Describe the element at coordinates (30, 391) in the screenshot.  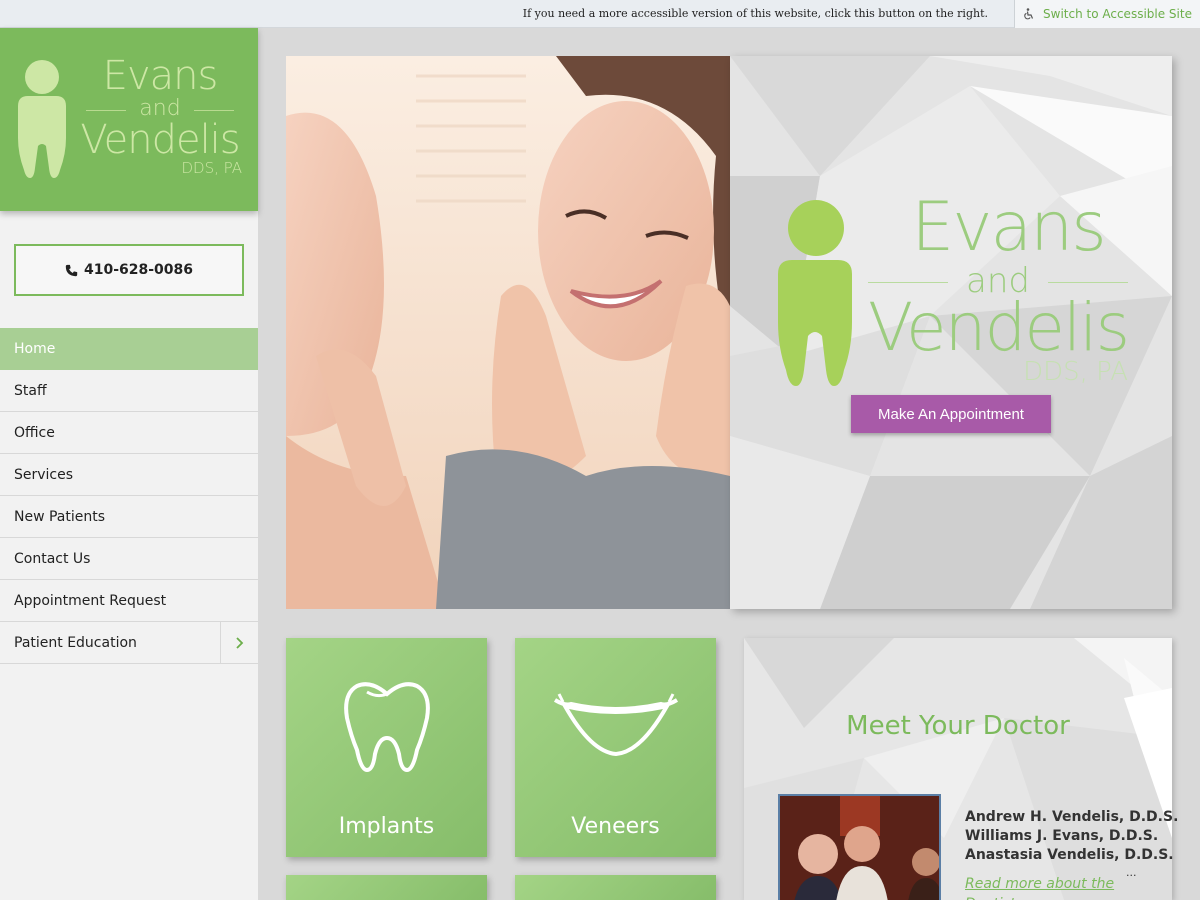
I see `nav-item-label: Staff` at that location.